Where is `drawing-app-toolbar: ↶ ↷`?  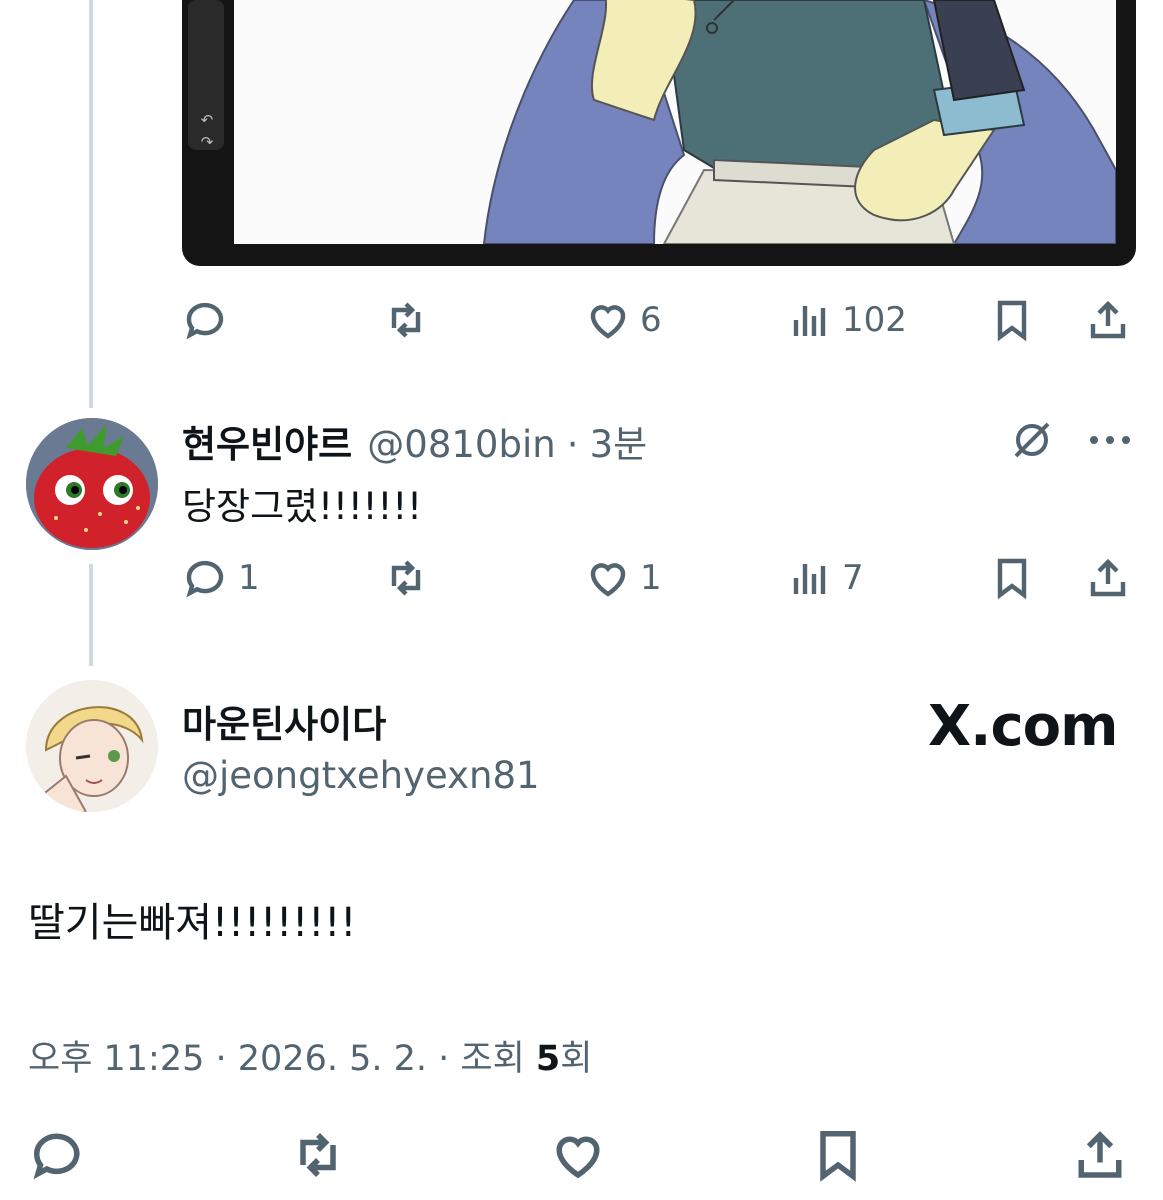 drawing-app-toolbar: ↶ ↷ is located at coordinates (206, 75).